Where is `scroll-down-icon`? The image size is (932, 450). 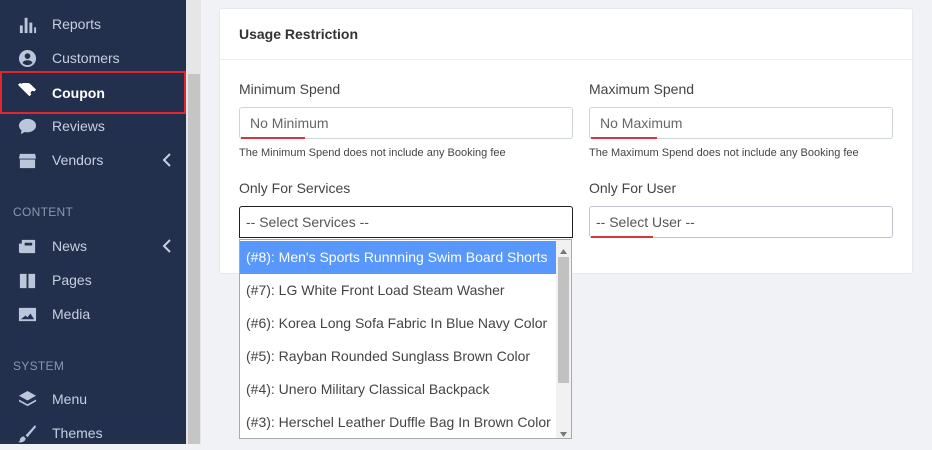 scroll-down-icon is located at coordinates (563, 431).